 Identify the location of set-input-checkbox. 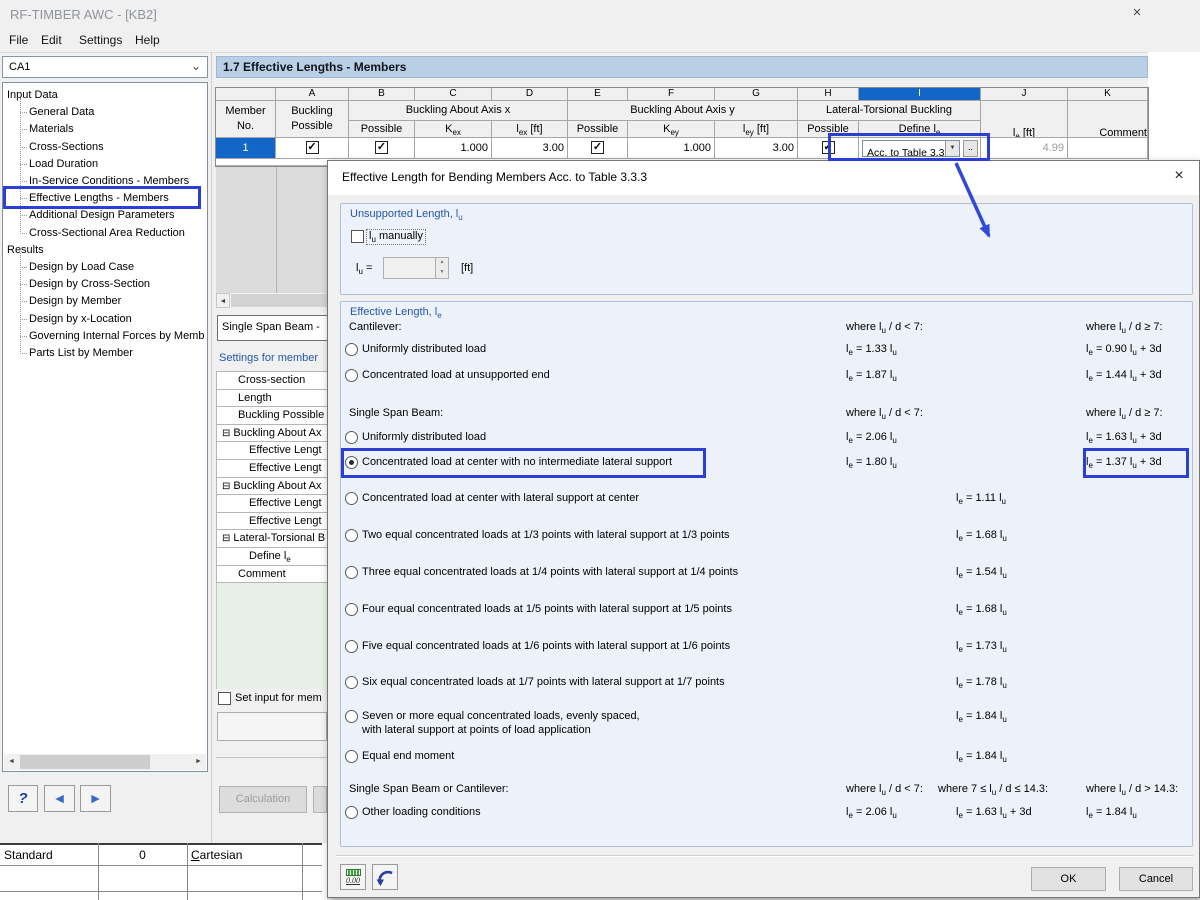
(224, 698).